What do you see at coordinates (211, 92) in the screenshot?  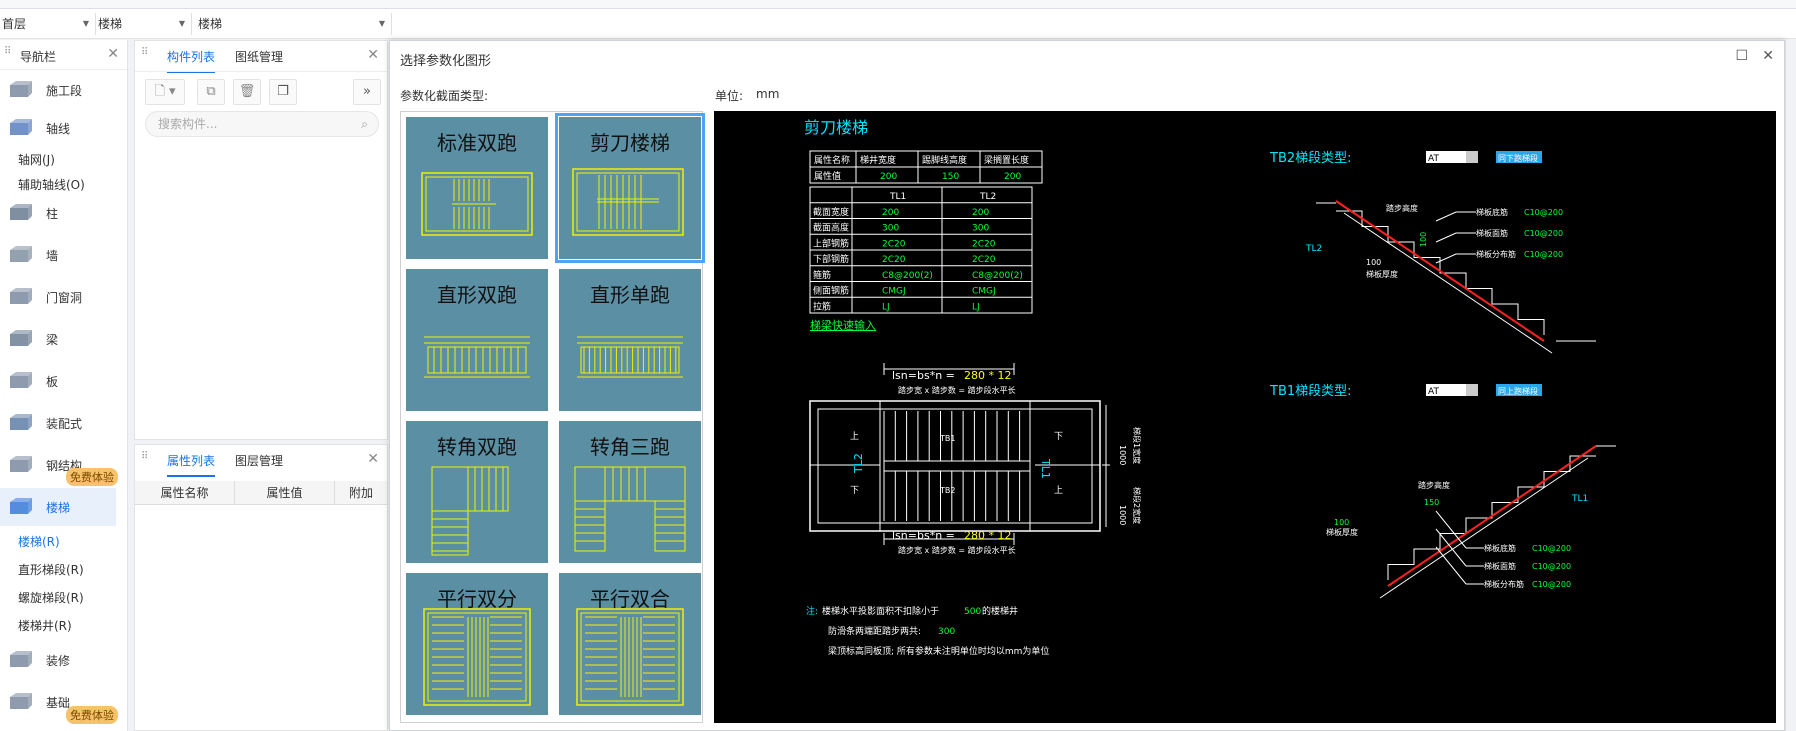 I see `copy-component-button: ⧉` at bounding box center [211, 92].